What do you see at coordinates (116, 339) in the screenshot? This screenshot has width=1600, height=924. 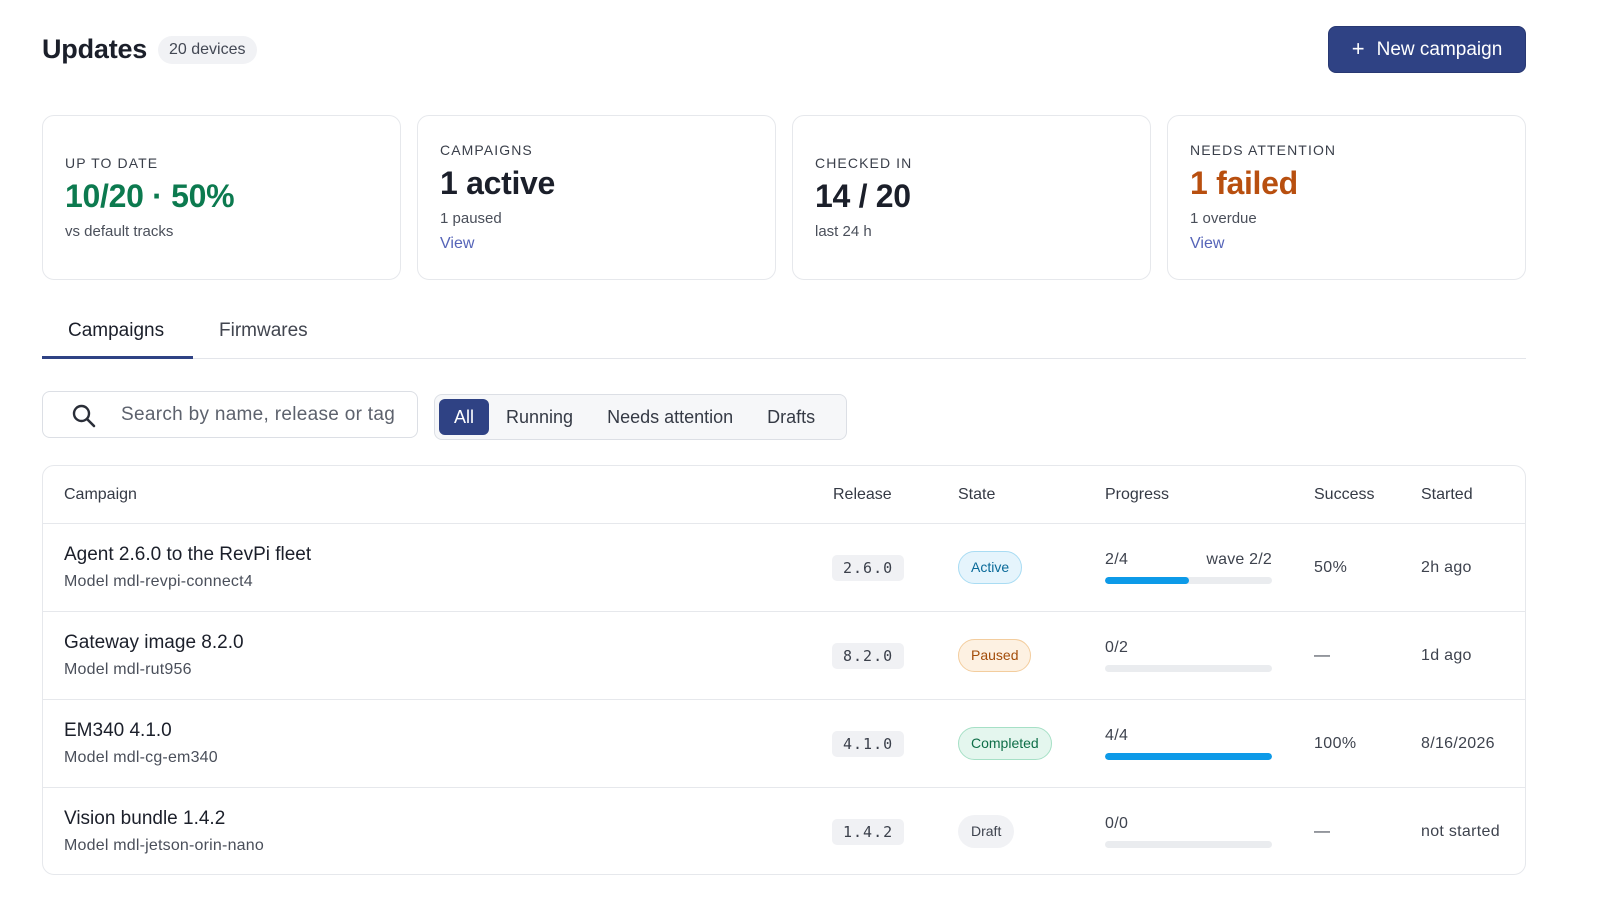 I see `tab-campaigns: Campaigns` at bounding box center [116, 339].